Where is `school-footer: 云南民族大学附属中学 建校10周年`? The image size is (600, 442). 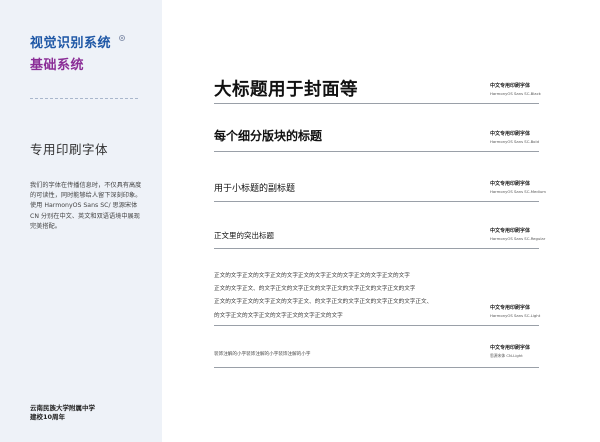
school-footer: 云南民族大学附属中学 建校10周年 is located at coordinates (62, 413).